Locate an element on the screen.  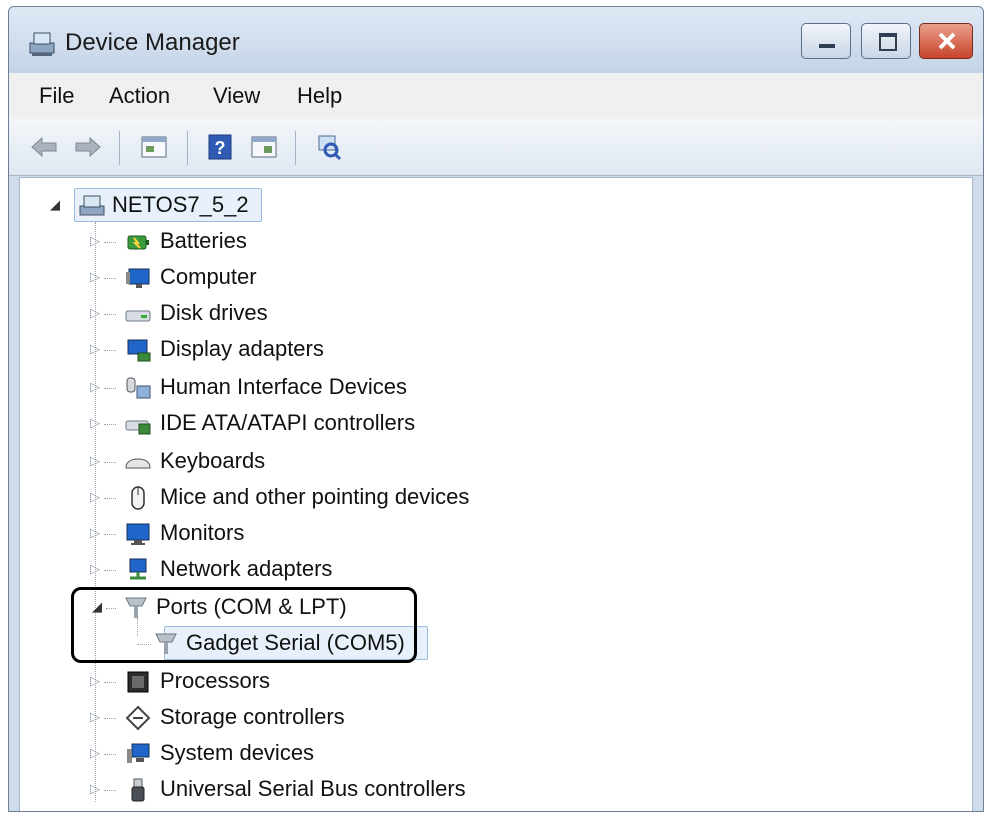
title-bar: Device Manager is located at coordinates (496, 40).